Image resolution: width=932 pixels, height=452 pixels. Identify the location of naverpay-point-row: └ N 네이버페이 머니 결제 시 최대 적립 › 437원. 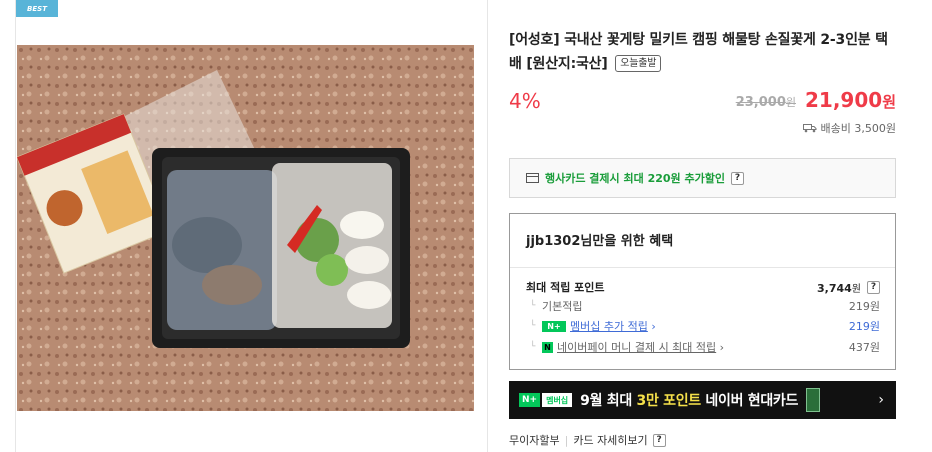
(703, 347).